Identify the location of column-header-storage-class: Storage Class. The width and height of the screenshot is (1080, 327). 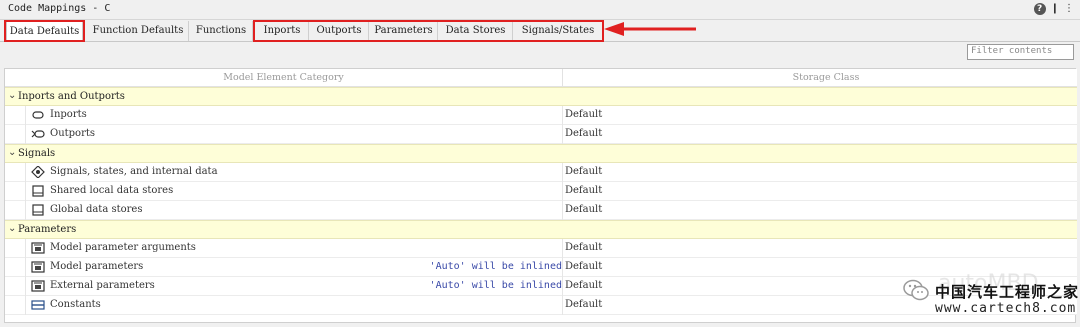
(826, 77).